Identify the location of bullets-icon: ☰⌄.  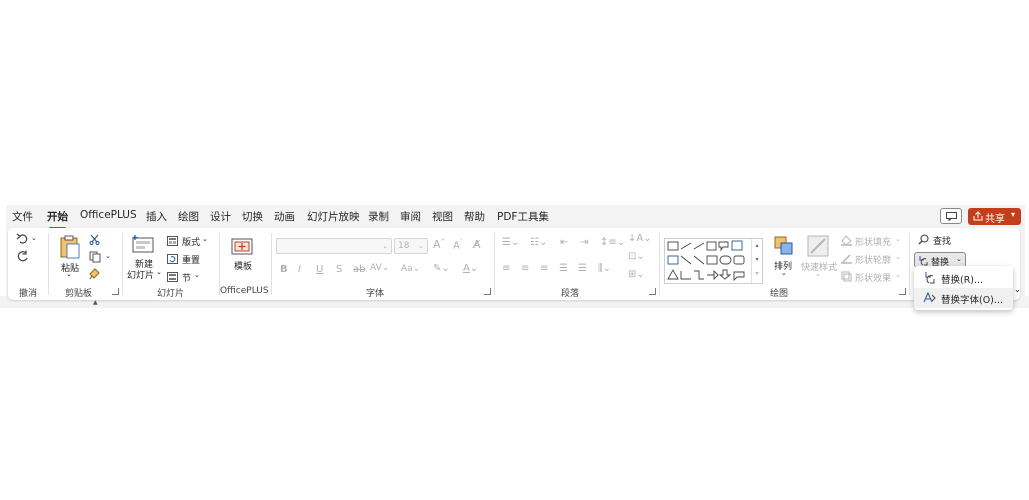
(510, 242).